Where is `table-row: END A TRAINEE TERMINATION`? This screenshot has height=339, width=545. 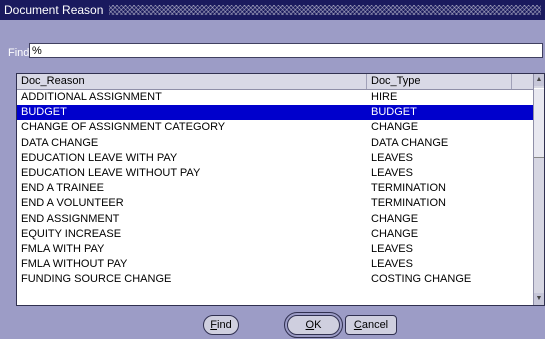
table-row: END A TRAINEE TERMINATION is located at coordinates (276, 188).